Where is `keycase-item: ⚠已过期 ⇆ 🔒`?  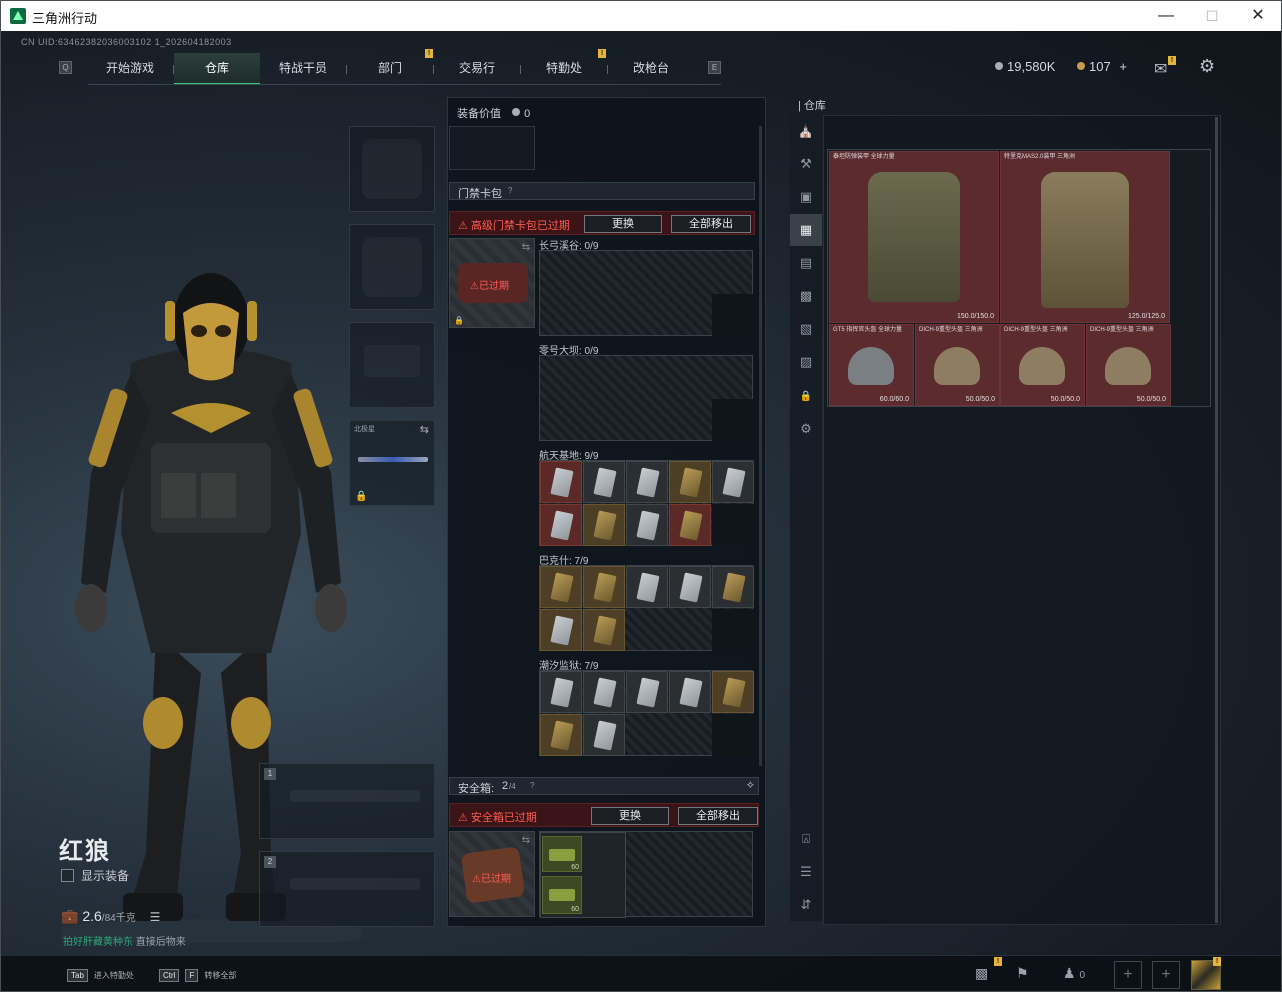
keycase-item: ⚠已过期 ⇆ 🔒 is located at coordinates (492, 283).